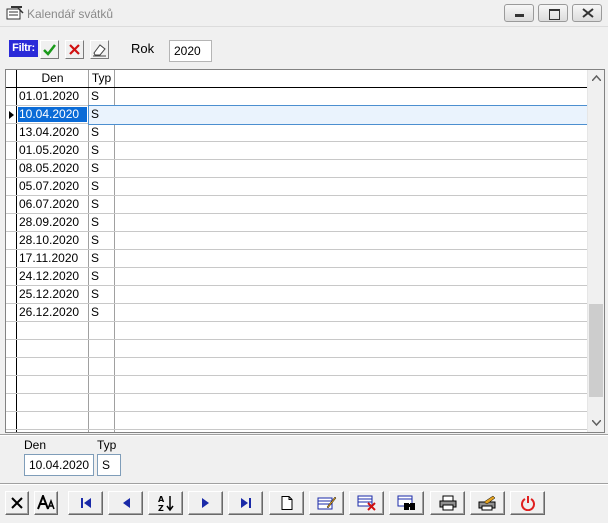 The width and height of the screenshot is (608, 523). What do you see at coordinates (99, 49) in the screenshot?
I see `filter-erase-button` at bounding box center [99, 49].